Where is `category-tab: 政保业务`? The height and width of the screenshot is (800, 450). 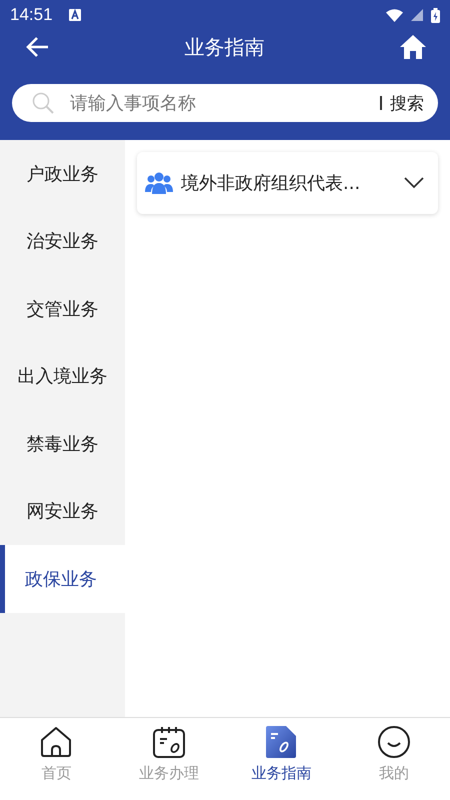
category-tab: 政保业务 is located at coordinates (62, 578).